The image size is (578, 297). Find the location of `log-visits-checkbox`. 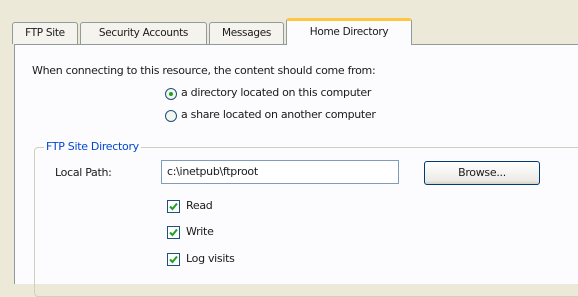

log-visits-checkbox is located at coordinates (173, 259).